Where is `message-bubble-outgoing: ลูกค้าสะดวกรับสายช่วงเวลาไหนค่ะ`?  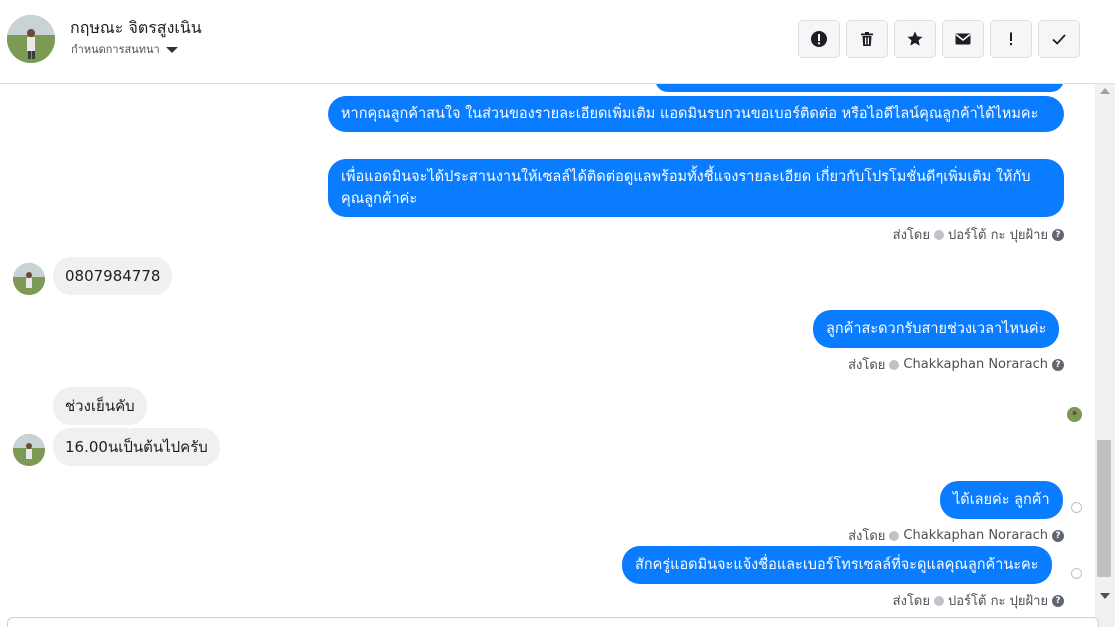
message-bubble-outgoing: ลูกค้าสะดวกรับสายช่วงเวลาไหนค่ะ is located at coordinates (936, 329).